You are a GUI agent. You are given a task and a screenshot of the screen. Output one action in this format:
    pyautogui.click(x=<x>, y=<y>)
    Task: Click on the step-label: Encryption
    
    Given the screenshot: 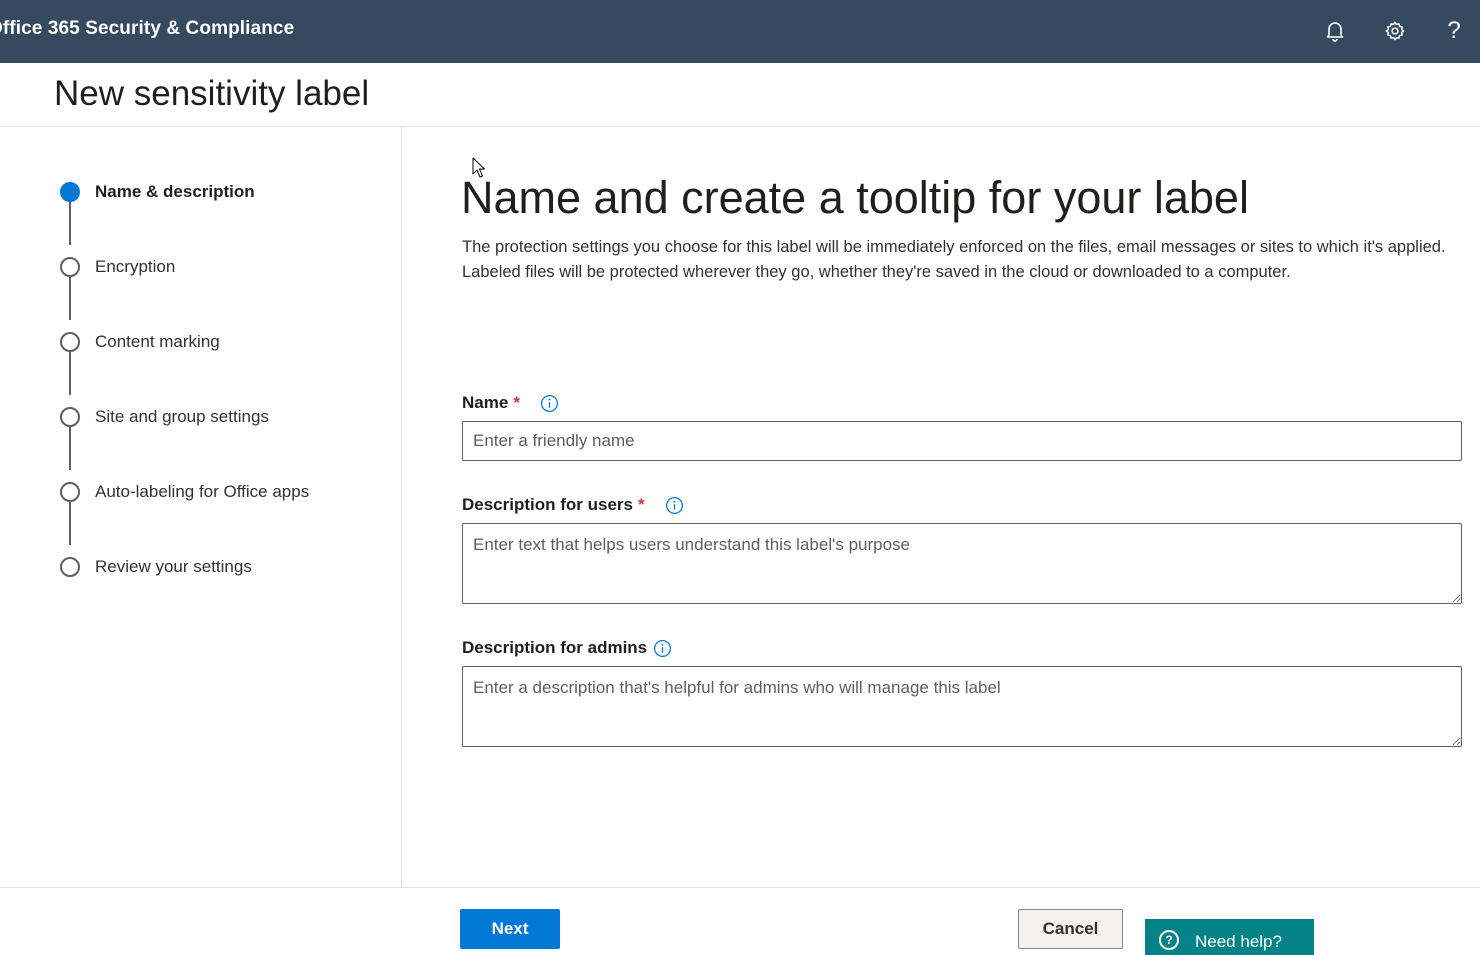 What is the action you would take?
    pyautogui.click(x=135, y=266)
    